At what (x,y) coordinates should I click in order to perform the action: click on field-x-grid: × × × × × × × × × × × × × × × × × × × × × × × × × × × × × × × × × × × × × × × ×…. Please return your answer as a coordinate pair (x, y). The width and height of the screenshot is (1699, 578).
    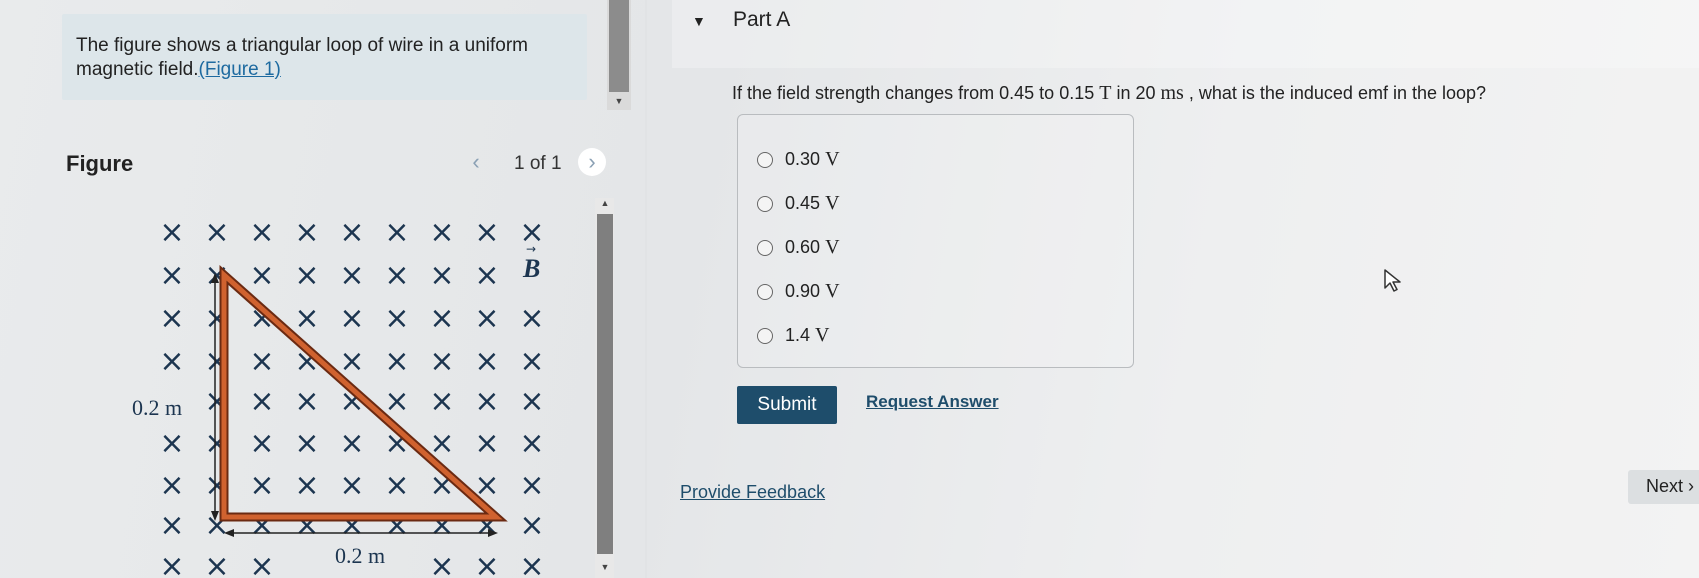
    Looking at the image, I should click on (351, 396).